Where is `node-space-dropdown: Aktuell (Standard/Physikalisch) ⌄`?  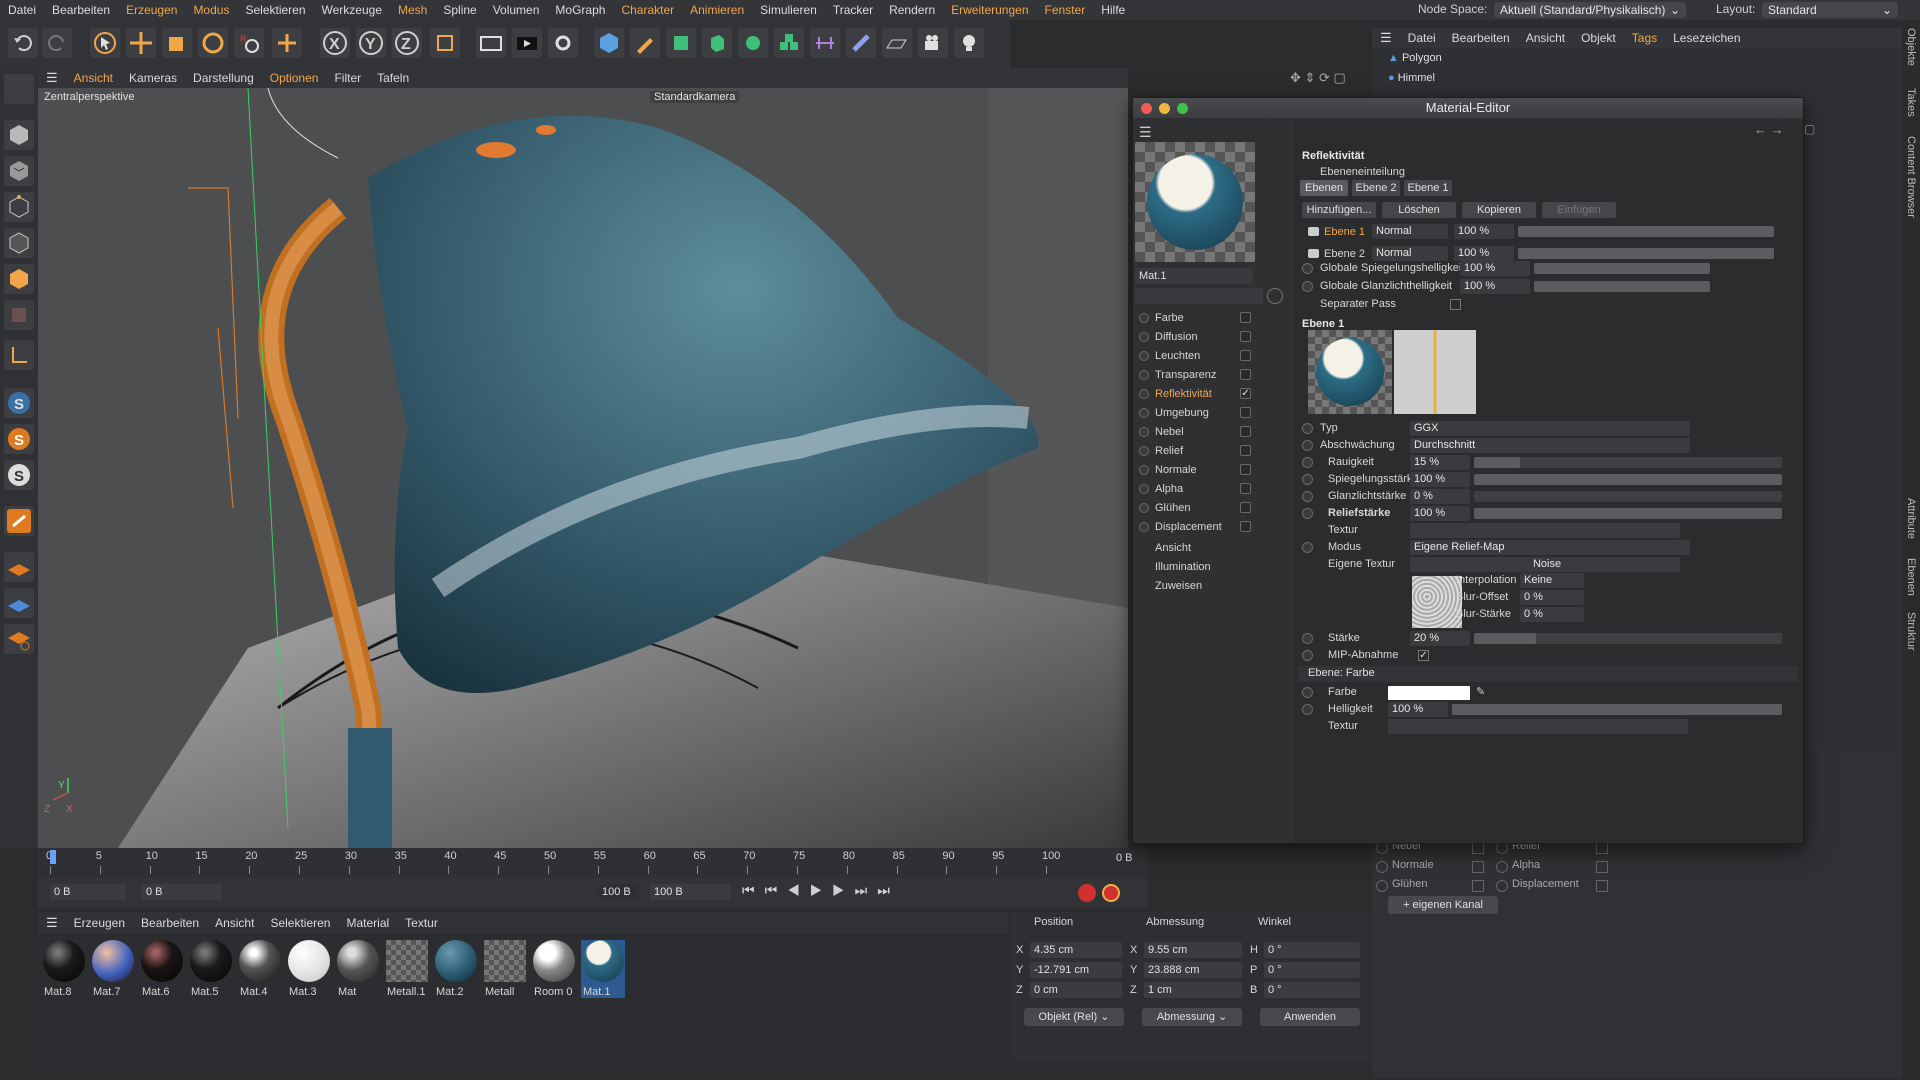 node-space-dropdown: Aktuell (Standard/Physikalisch) ⌄ is located at coordinates (1590, 10).